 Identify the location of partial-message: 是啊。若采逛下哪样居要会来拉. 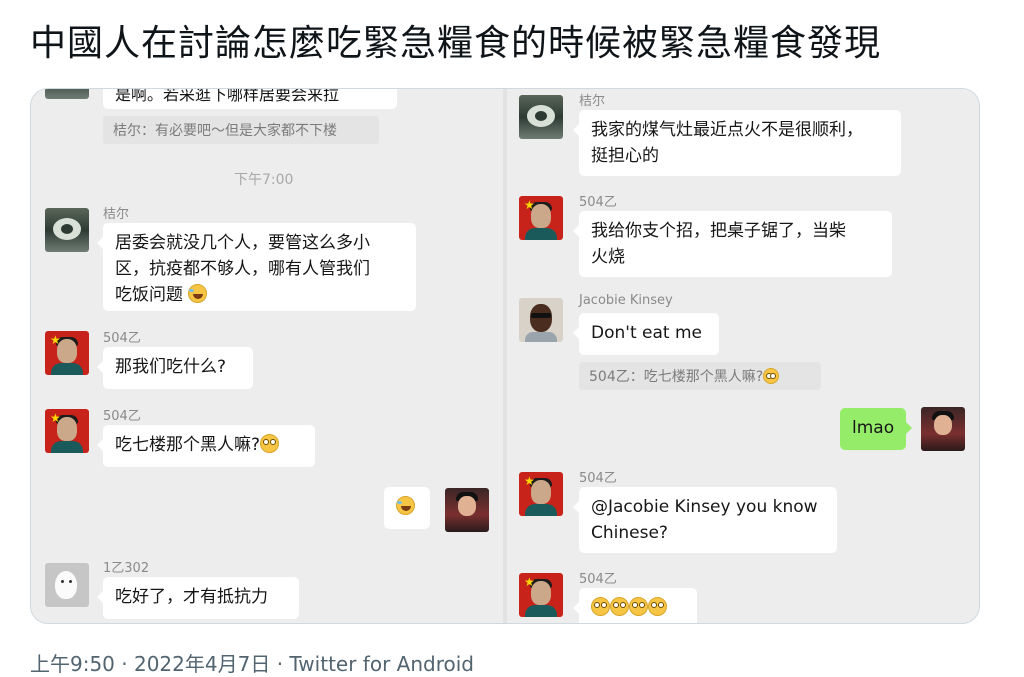
(250, 98).